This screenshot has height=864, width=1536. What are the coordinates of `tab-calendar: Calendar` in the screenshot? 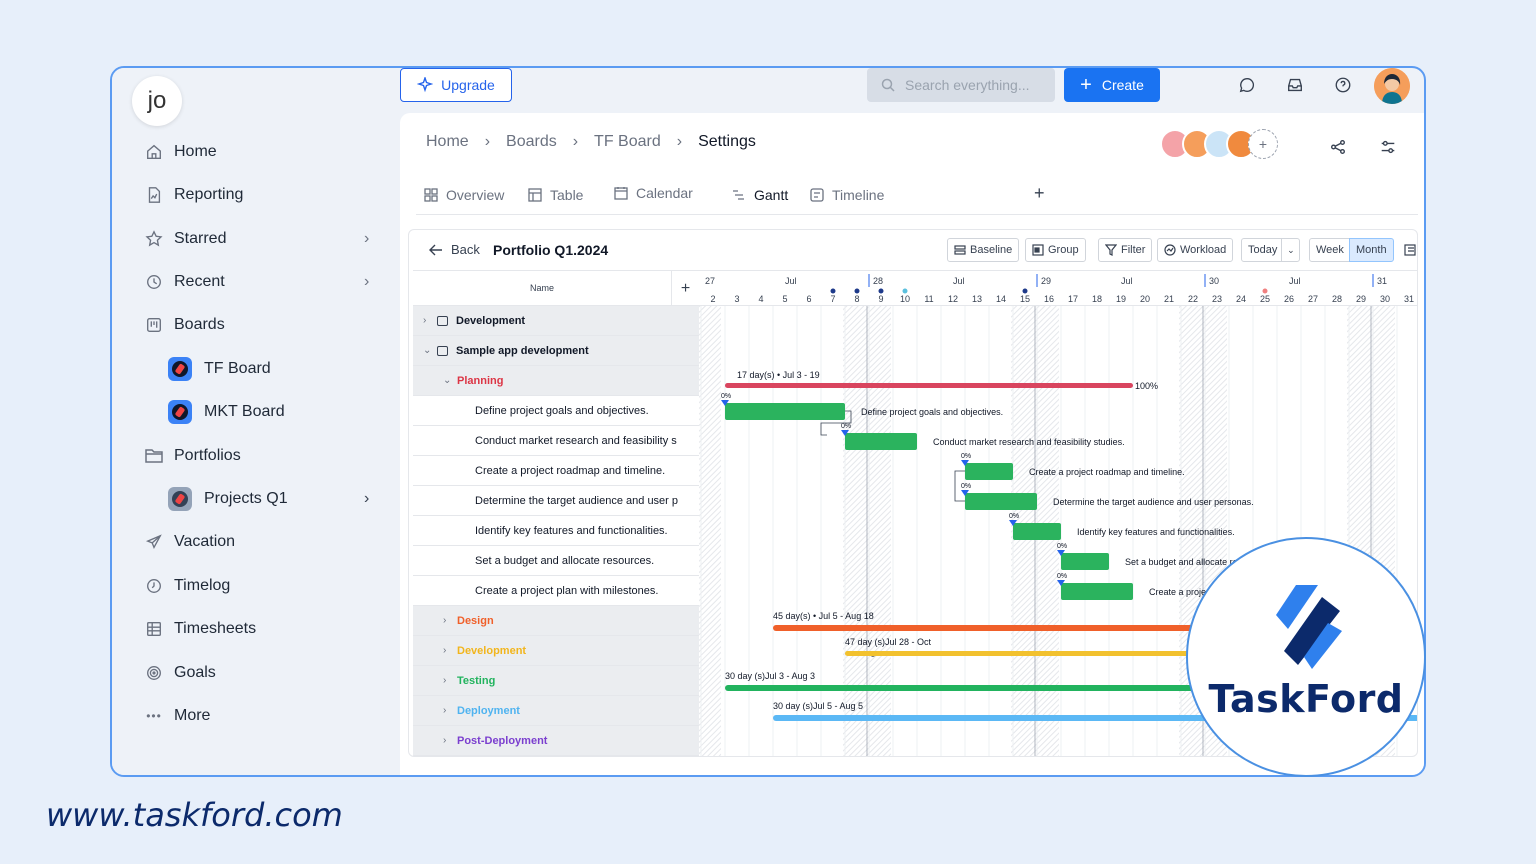 It's located at (653, 193).